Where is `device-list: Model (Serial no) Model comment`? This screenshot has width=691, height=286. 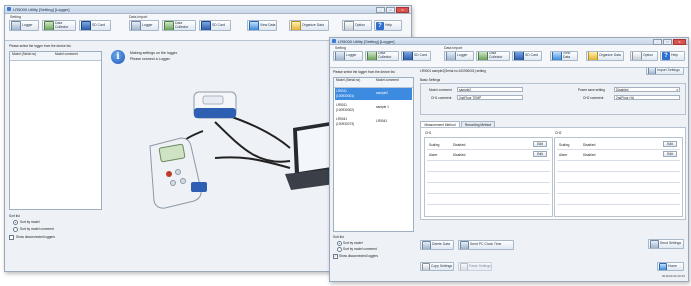 device-list: Model (Serial no) Model comment is located at coordinates (55, 130).